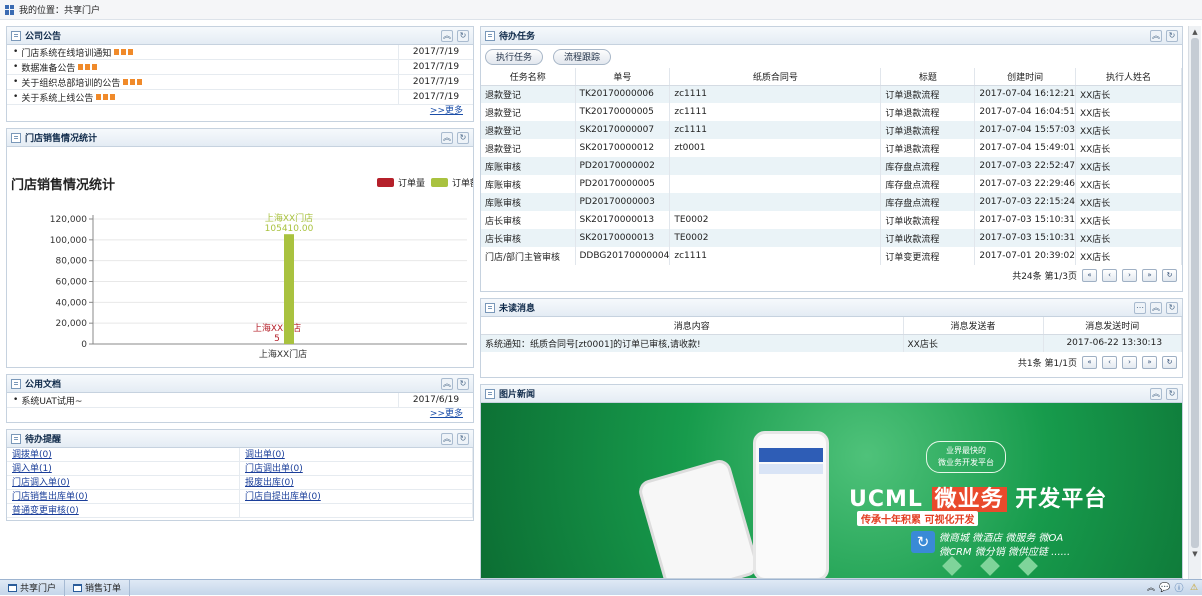 The image size is (1202, 596). Describe the element at coordinates (775, 76) in the screenshot. I see `column-header: 纸质合同号` at that location.